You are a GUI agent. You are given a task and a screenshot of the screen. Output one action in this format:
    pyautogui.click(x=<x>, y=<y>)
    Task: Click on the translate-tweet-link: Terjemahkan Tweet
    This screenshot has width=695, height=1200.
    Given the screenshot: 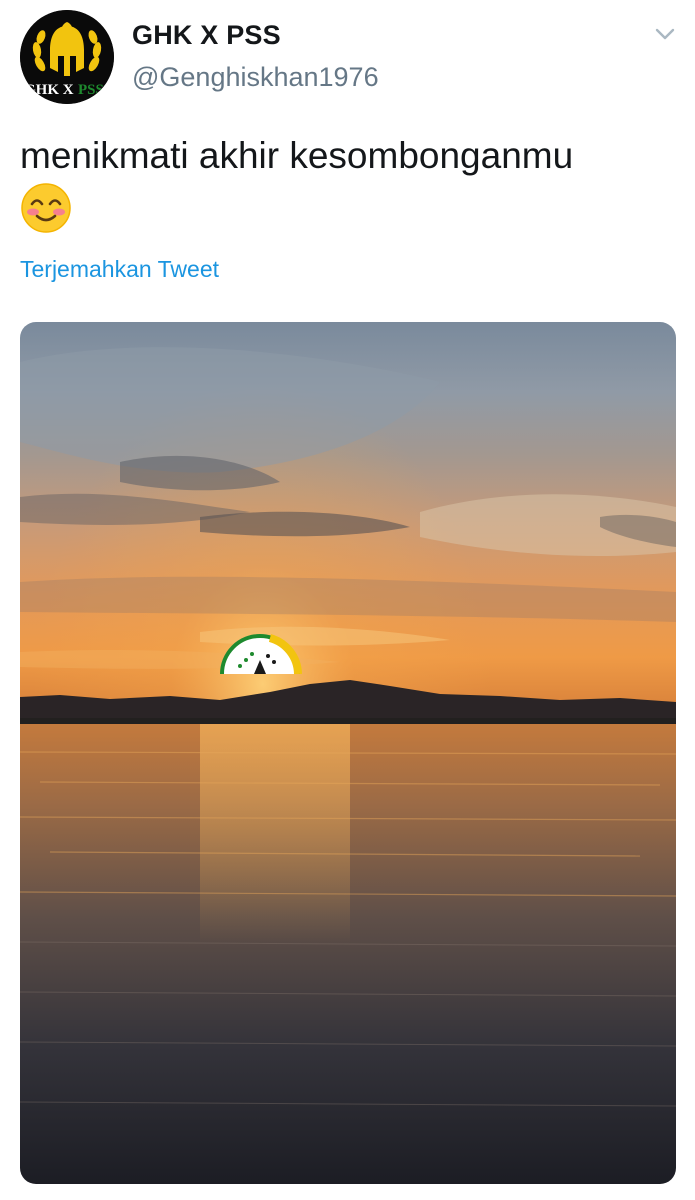 What is the action you would take?
    pyautogui.click(x=119, y=269)
    